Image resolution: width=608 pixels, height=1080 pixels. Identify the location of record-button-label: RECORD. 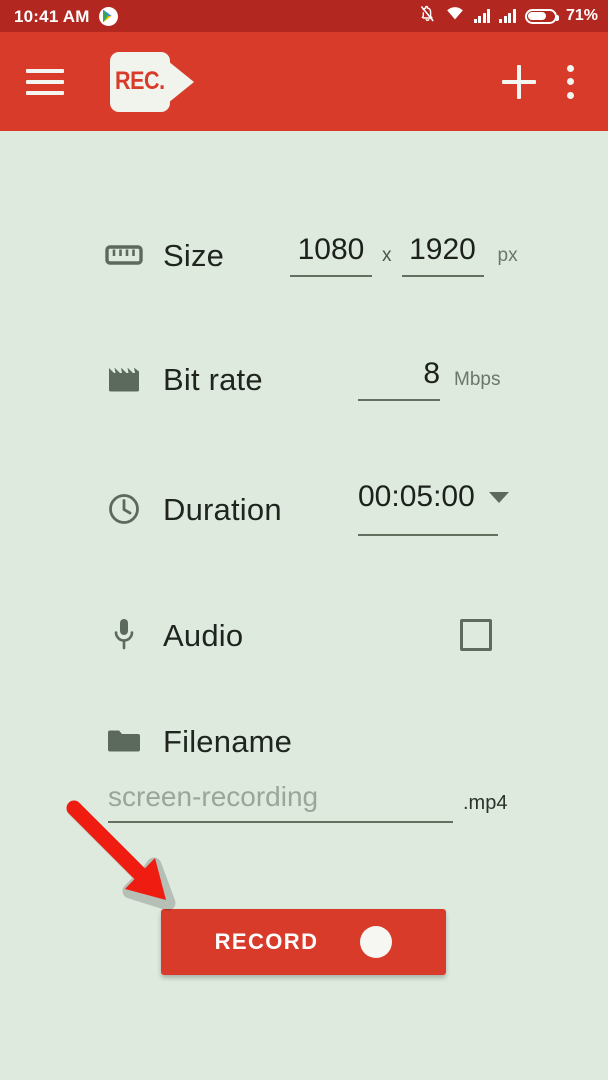
(266, 941).